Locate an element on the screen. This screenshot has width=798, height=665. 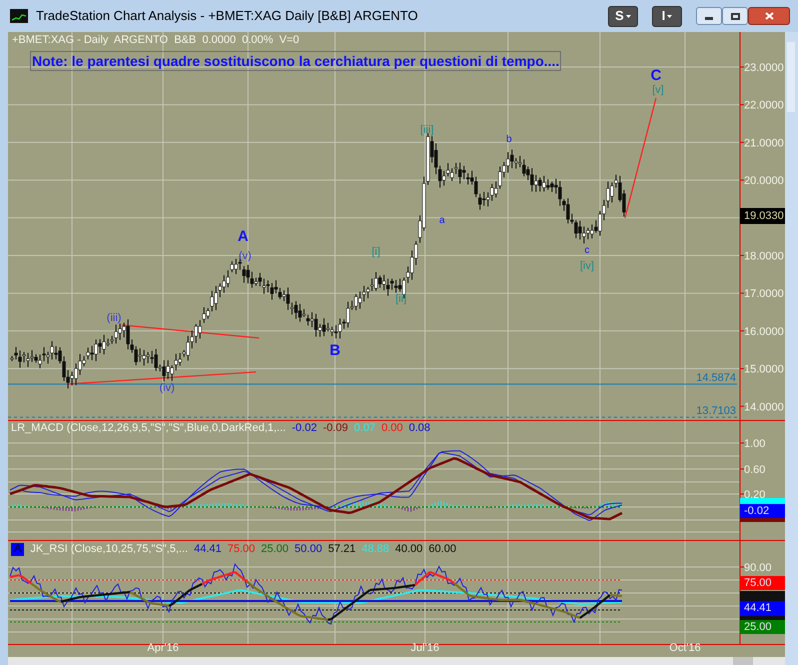
last-price-badge: 19.0330 is located at coordinates (762, 216).